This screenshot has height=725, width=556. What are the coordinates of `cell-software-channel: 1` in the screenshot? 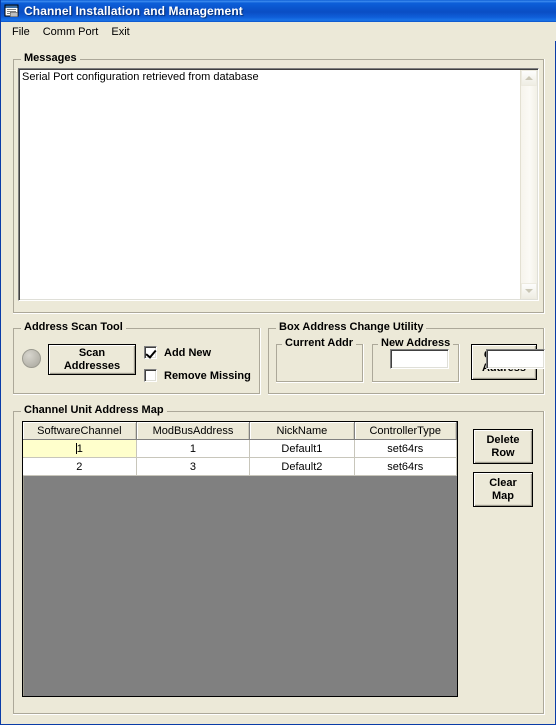 It's located at (80, 448).